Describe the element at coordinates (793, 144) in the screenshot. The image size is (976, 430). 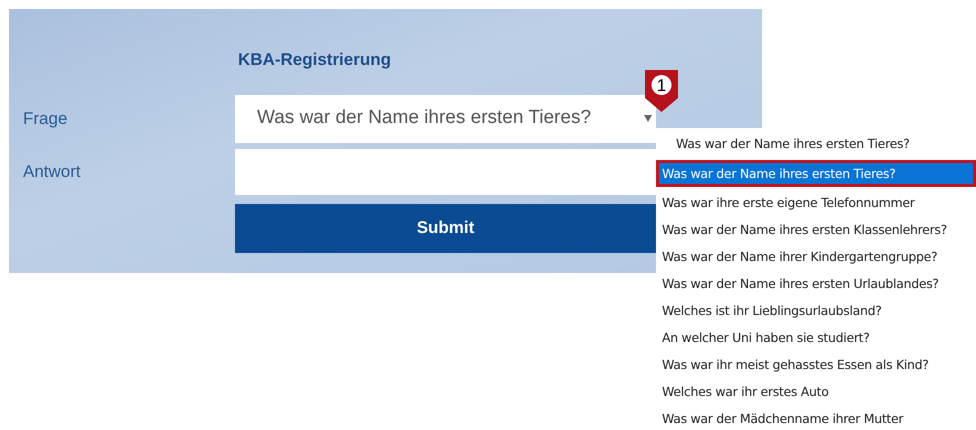
I see `dropdown-current-value: Was war der Name ihres ersten Tieres?` at that location.